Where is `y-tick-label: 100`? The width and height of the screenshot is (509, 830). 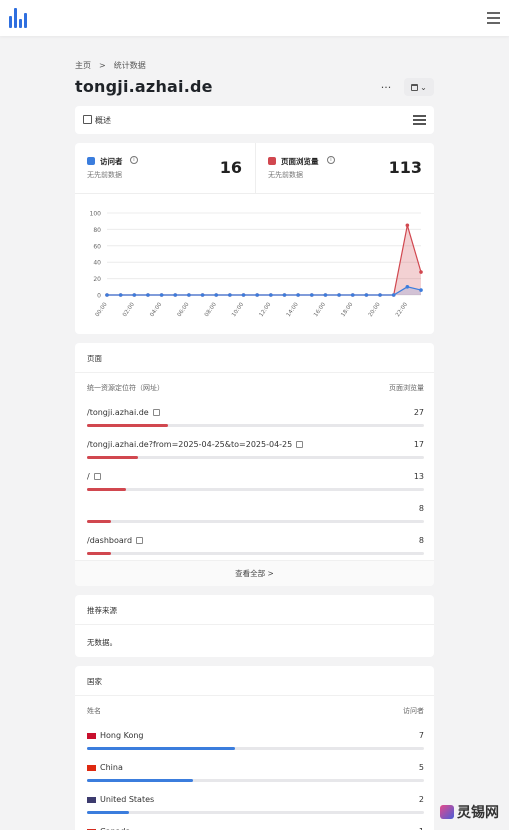 y-tick-label: 100 is located at coordinates (96, 214).